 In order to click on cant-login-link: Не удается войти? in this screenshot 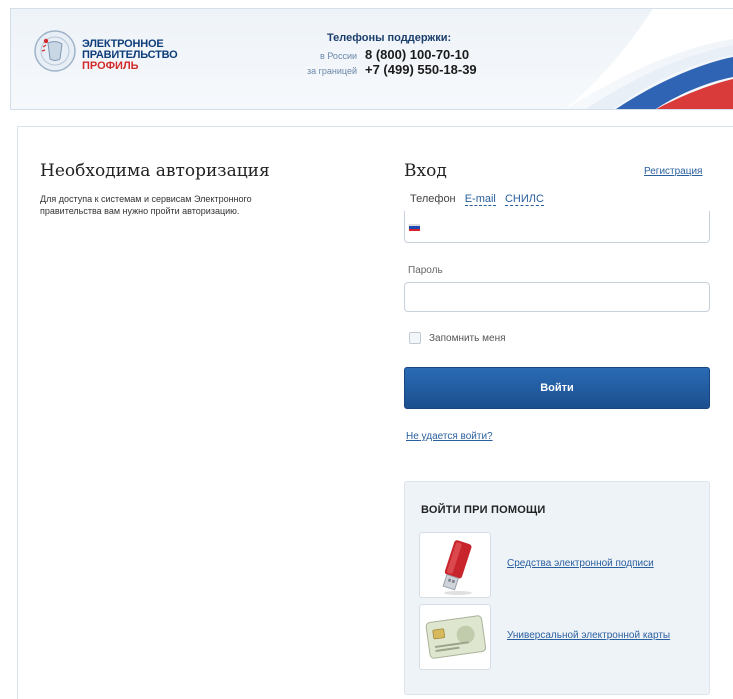, I will do `click(449, 436)`.